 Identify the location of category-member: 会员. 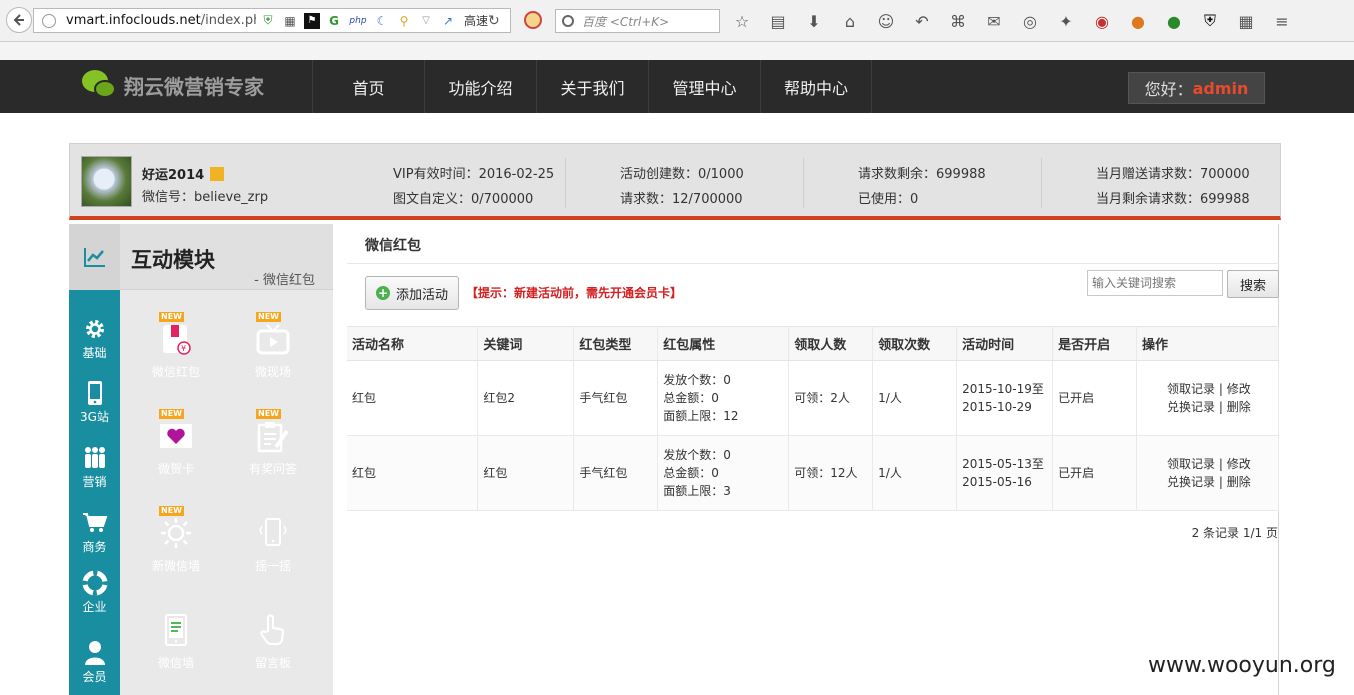
(94, 667).